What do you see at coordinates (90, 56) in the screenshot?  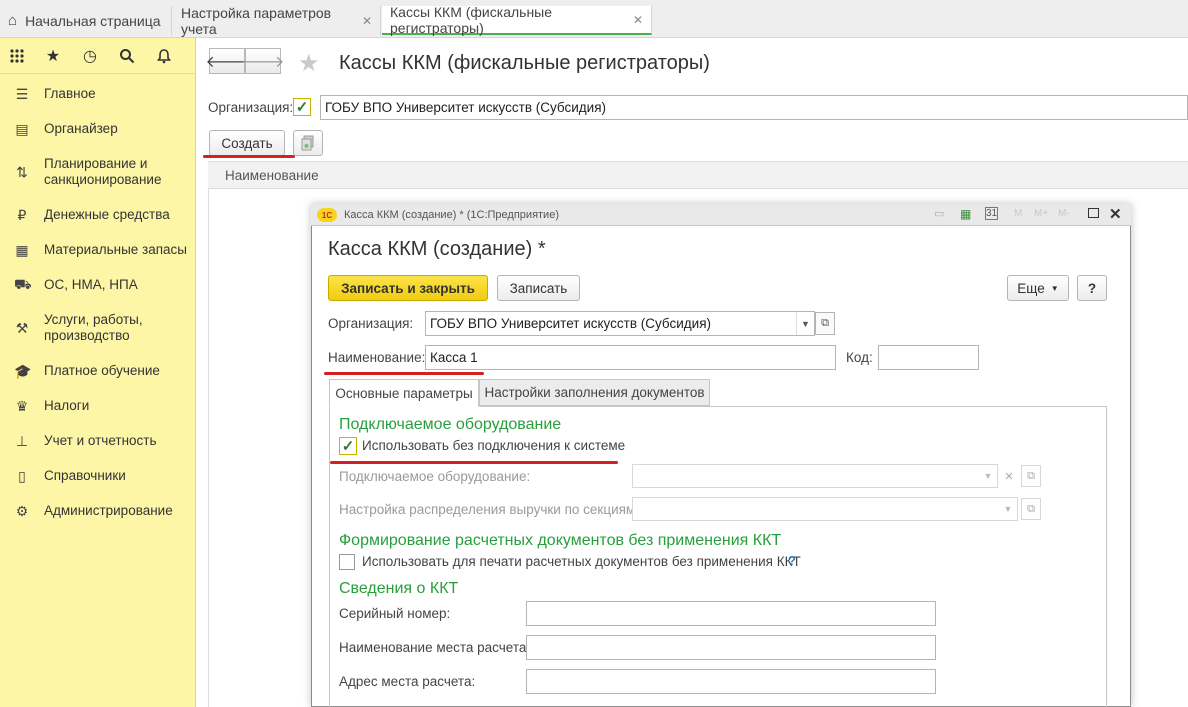 I see `history-icon: ◷` at bounding box center [90, 56].